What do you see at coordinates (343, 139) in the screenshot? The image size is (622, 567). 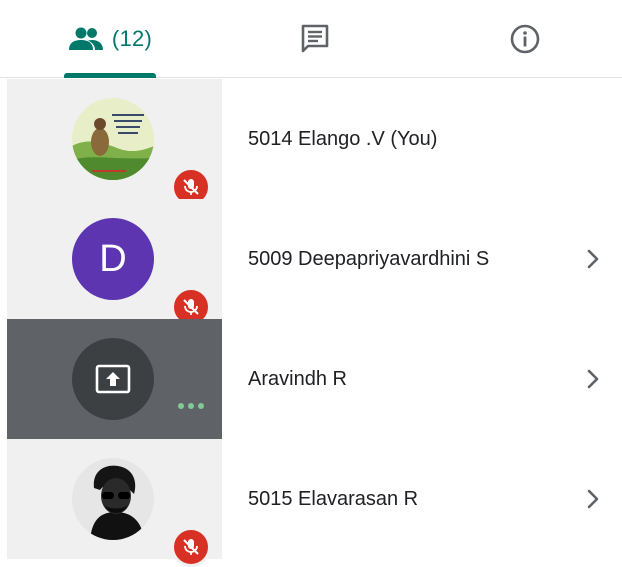 I see `participant-name: 5014 Elango .V (You)` at bounding box center [343, 139].